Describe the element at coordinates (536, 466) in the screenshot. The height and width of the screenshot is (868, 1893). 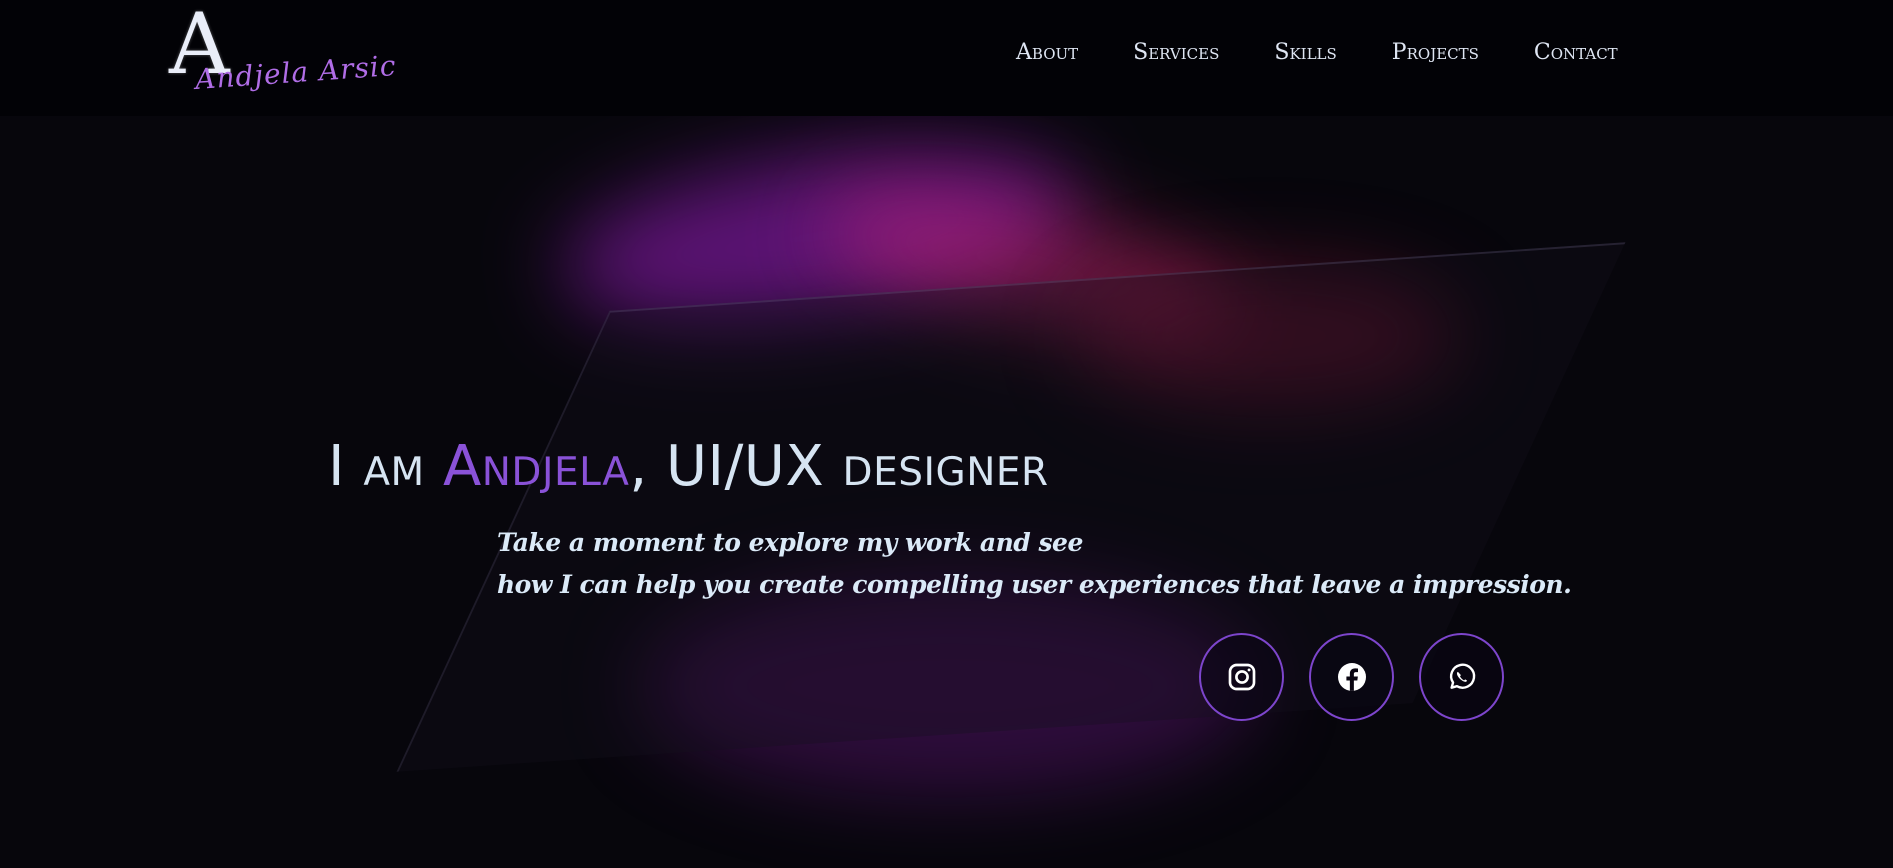
I see `headline-name: Andjela` at that location.